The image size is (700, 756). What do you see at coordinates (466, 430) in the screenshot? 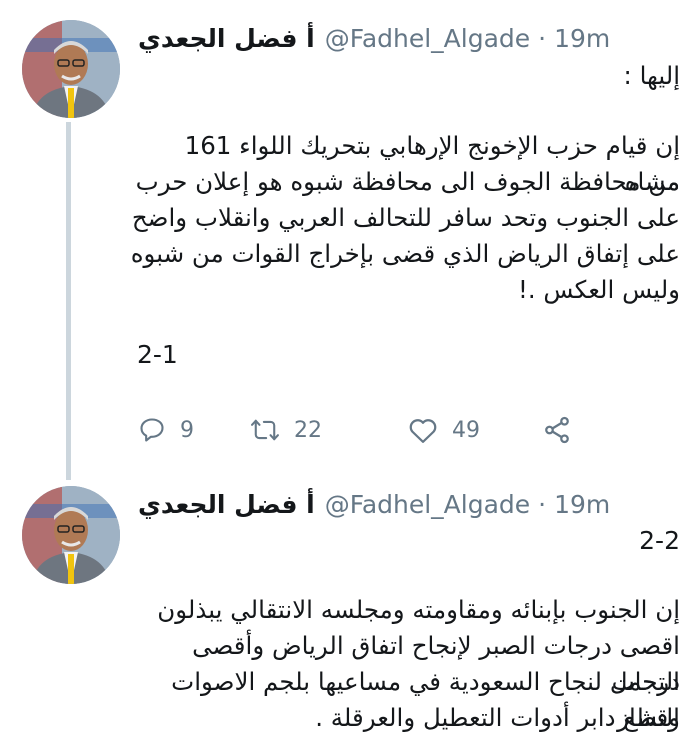
I see `like-count: 49` at bounding box center [466, 430].